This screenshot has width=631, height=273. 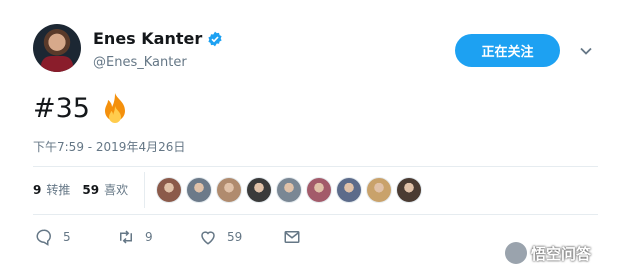 What do you see at coordinates (507, 50) in the screenshot?
I see `following-button: 正在关注` at bounding box center [507, 50].